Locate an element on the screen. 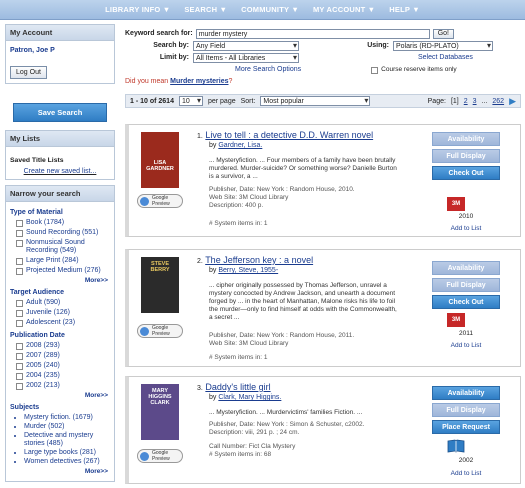 The height and width of the screenshot is (488, 525). result-author: by Berry, Steve, 1955- is located at coordinates (244, 270).